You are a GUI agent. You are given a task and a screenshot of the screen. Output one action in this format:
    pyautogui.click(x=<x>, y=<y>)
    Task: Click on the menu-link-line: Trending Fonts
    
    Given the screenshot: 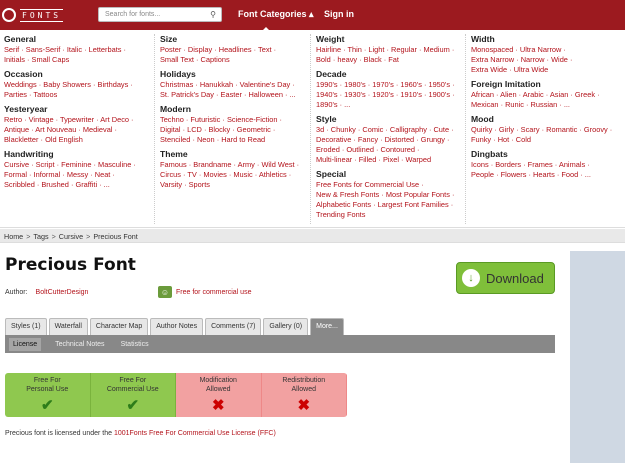 What is the action you would take?
    pyautogui.click(x=391, y=215)
    